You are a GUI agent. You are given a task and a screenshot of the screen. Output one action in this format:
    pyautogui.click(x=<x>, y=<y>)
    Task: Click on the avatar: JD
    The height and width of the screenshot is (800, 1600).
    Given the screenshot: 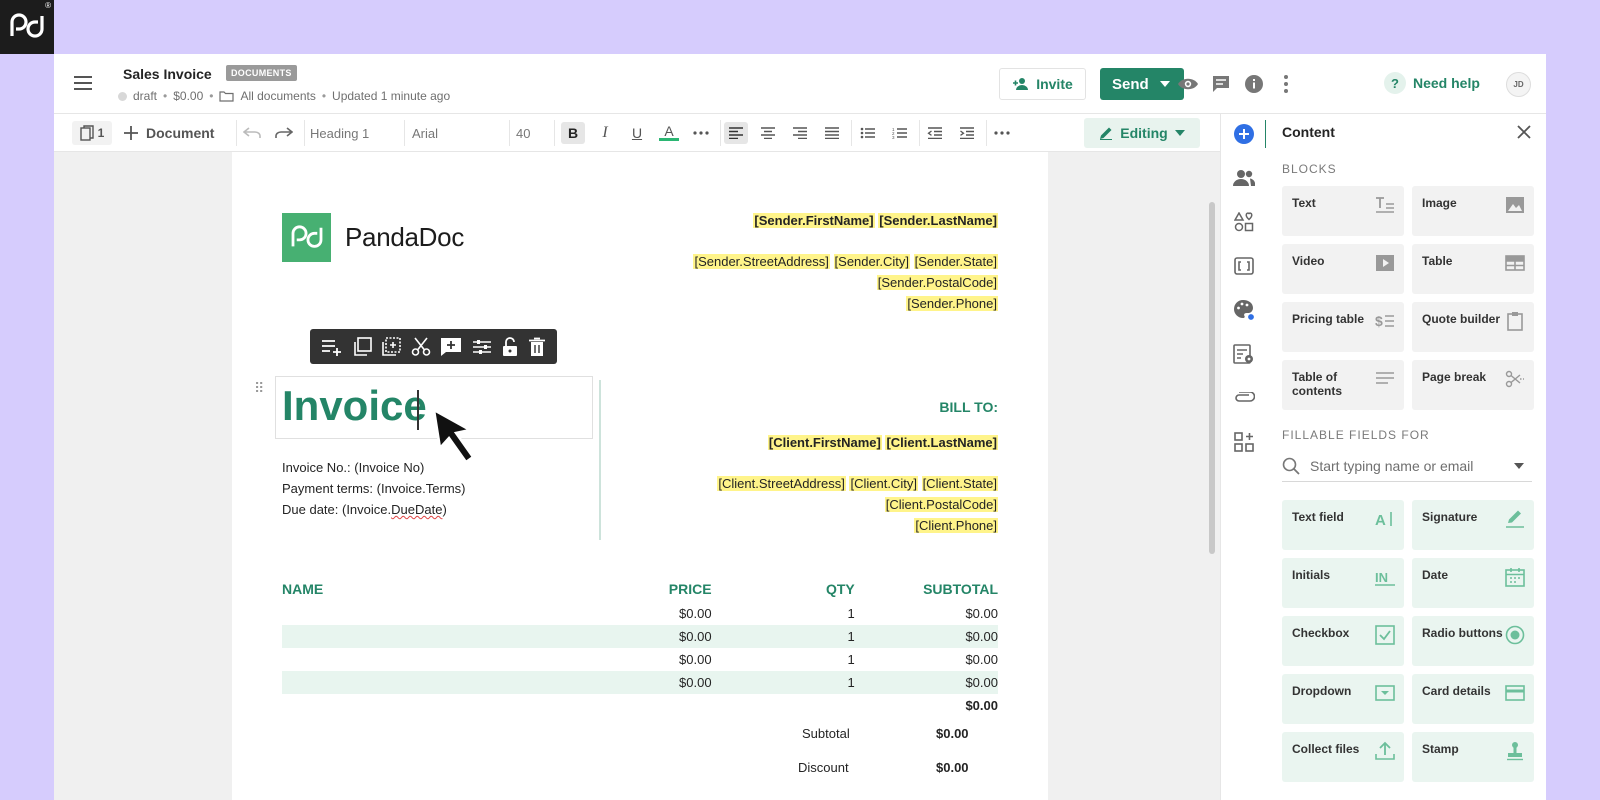 What is the action you would take?
    pyautogui.click(x=1518, y=84)
    